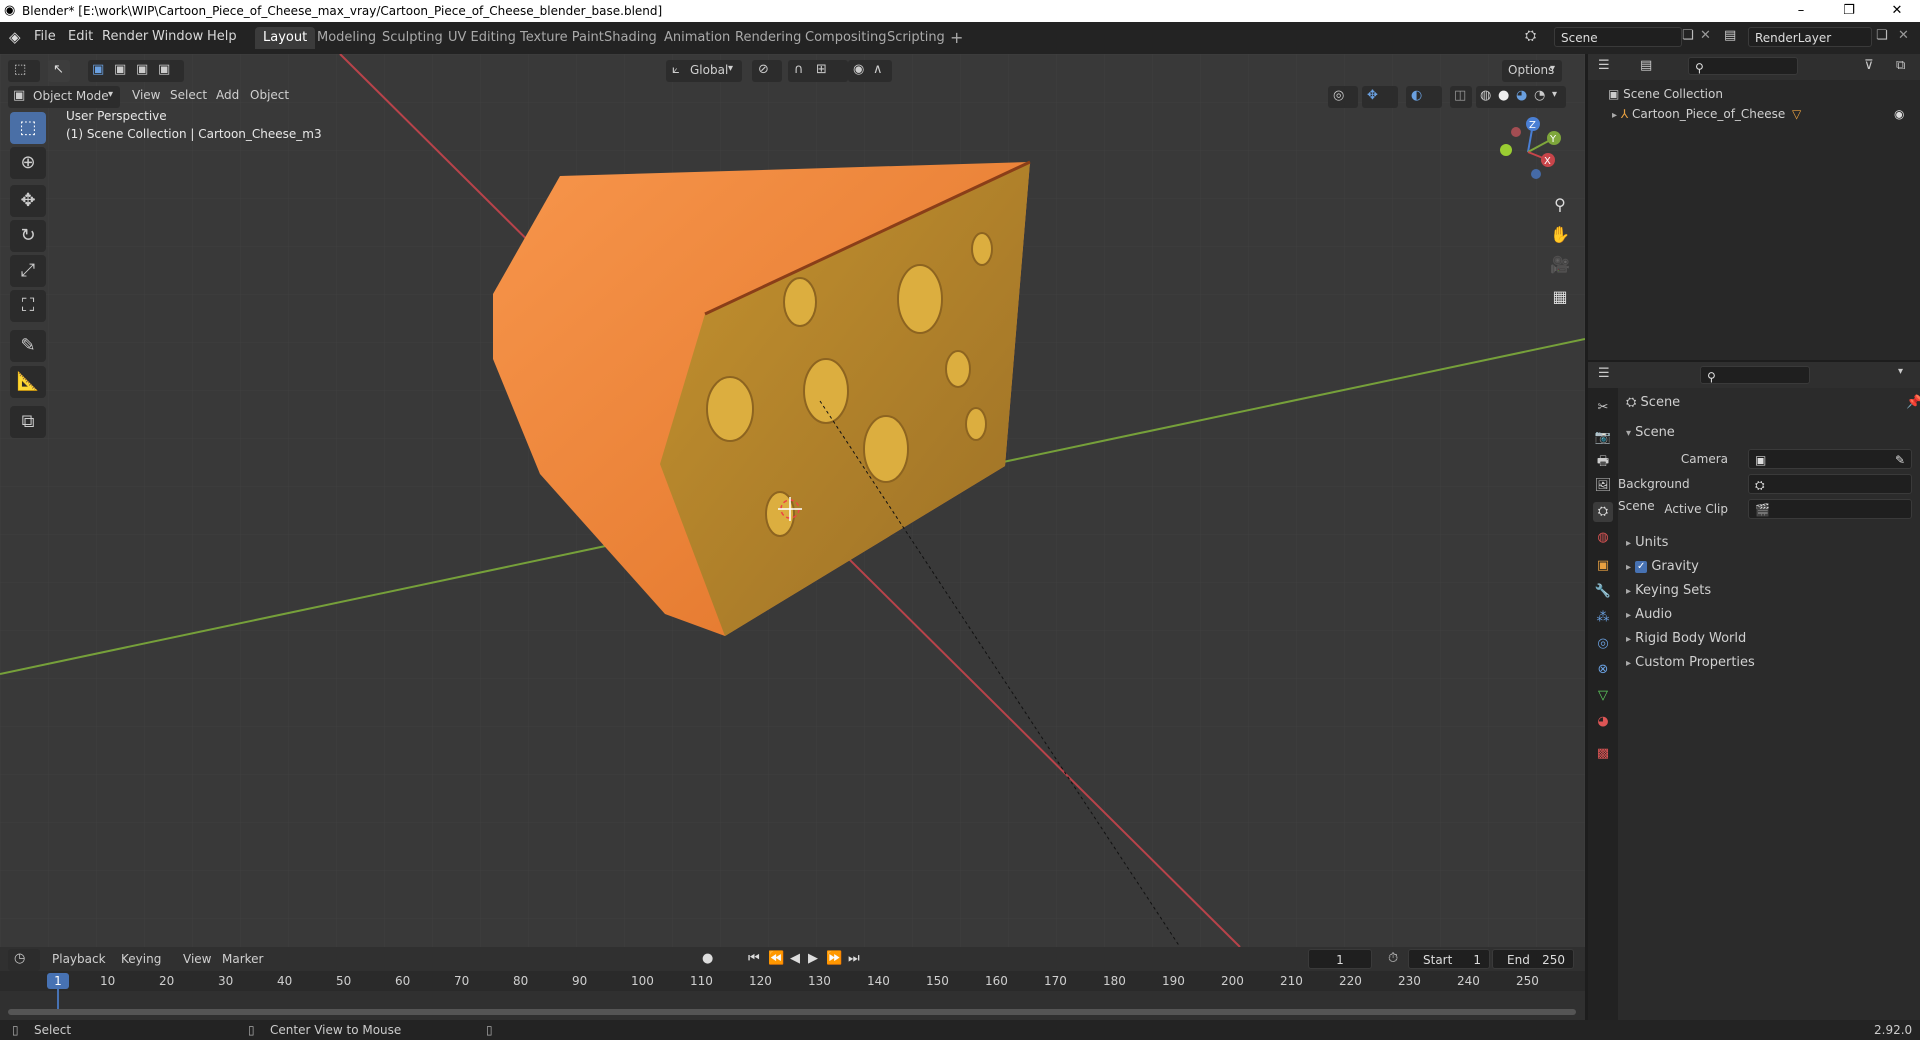 The width and height of the screenshot is (1920, 1040). What do you see at coordinates (834, 958) in the screenshot?
I see `next-keyframe-icon: ⏩` at bounding box center [834, 958].